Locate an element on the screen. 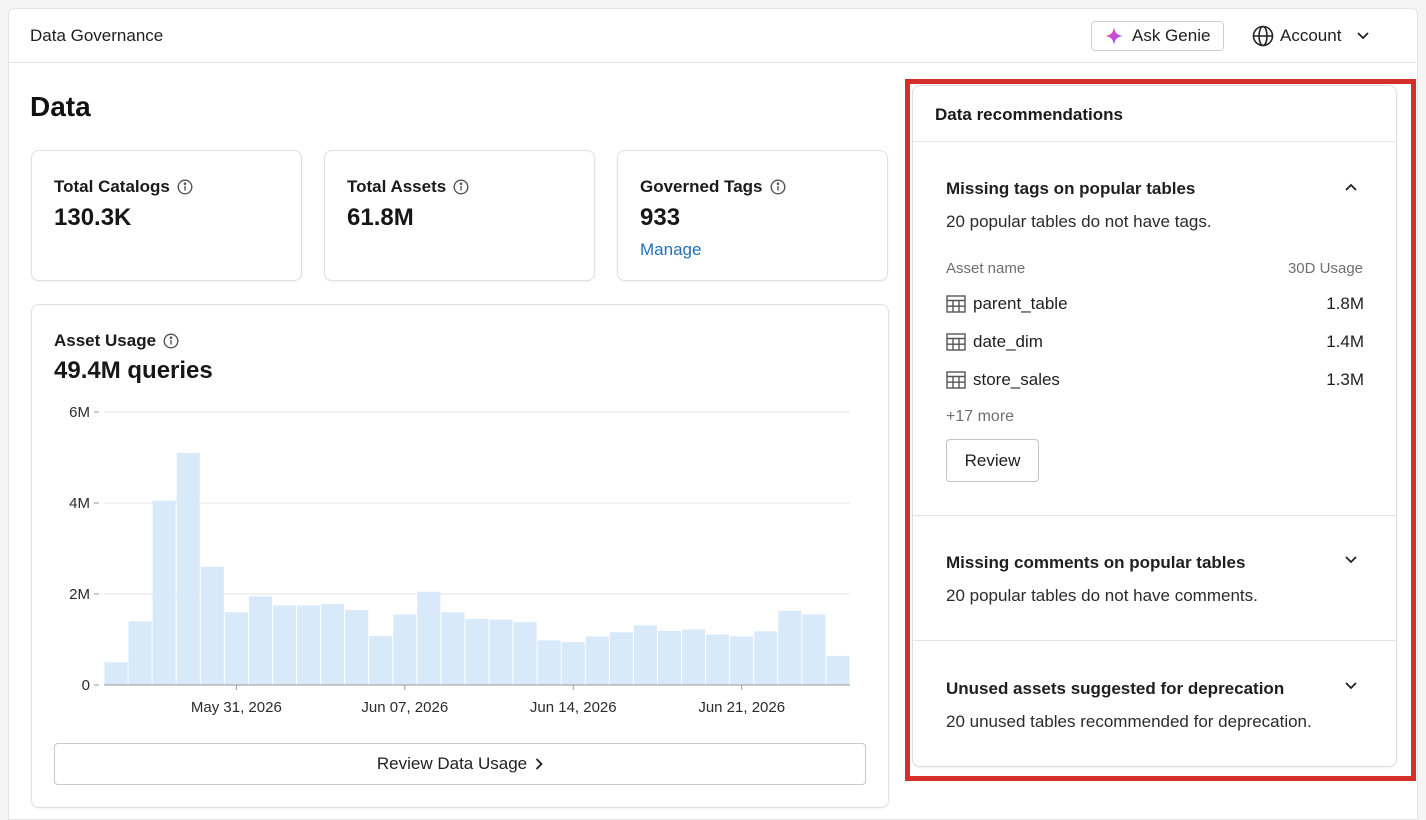  asset-name: store_sales is located at coordinates (1016, 379).